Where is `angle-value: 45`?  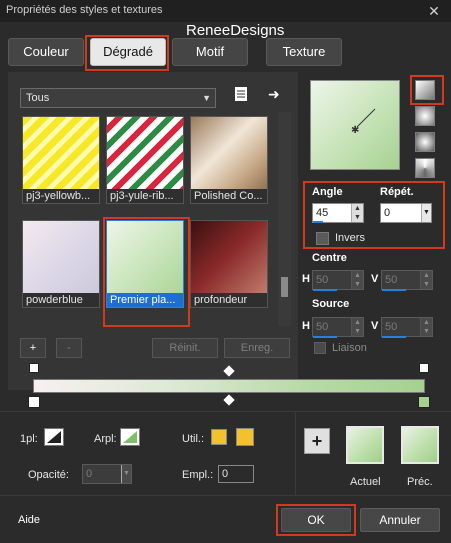 angle-value: 45 is located at coordinates (322, 213).